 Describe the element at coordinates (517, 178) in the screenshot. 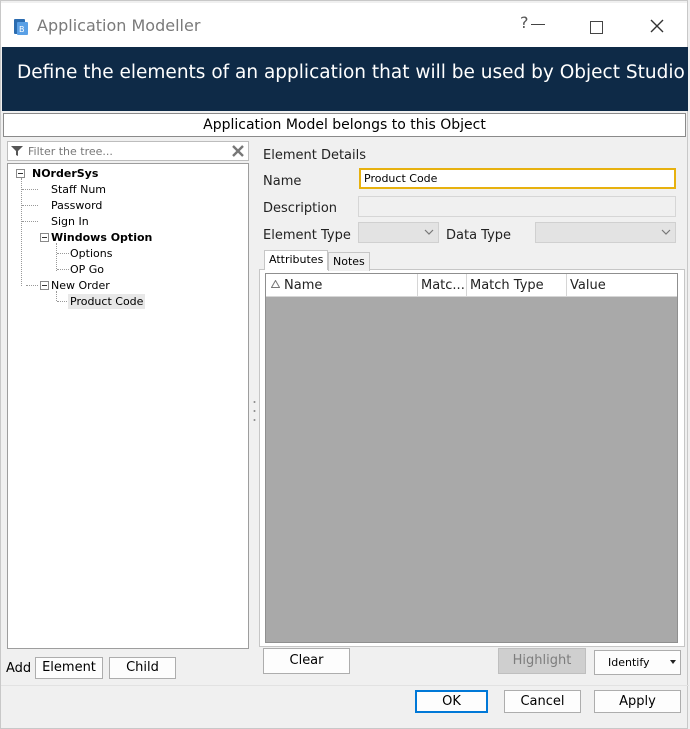

I see `name-field` at that location.